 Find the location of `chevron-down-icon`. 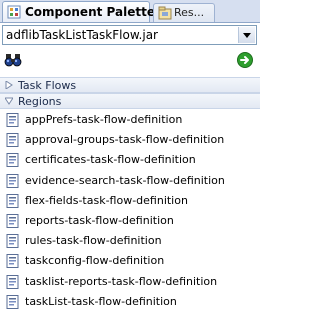

chevron-down-icon is located at coordinates (247, 35).